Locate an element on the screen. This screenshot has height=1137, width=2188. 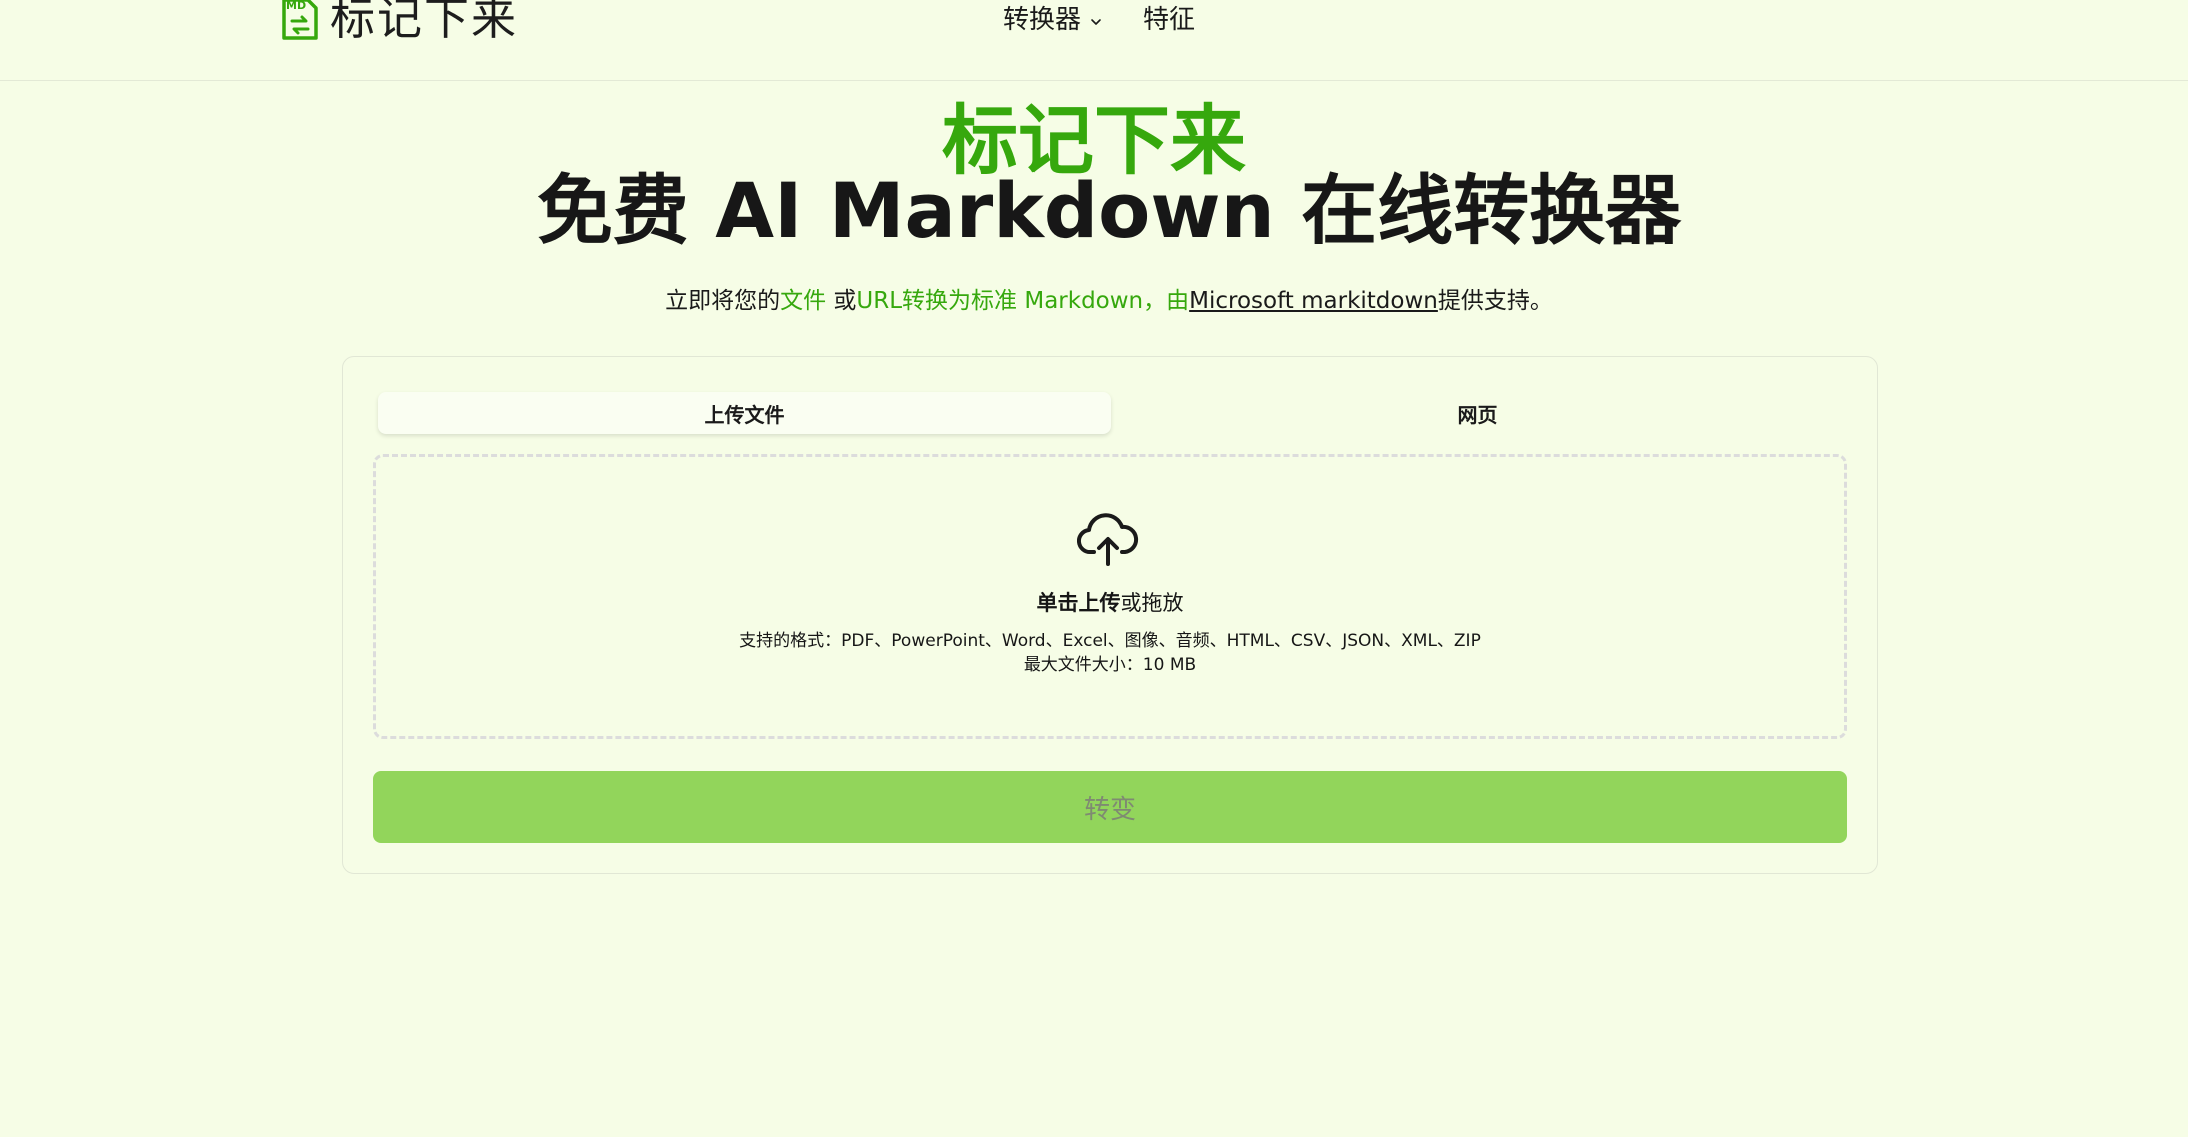
subtitle-prefix: 立即将您的 is located at coordinates (723, 301).